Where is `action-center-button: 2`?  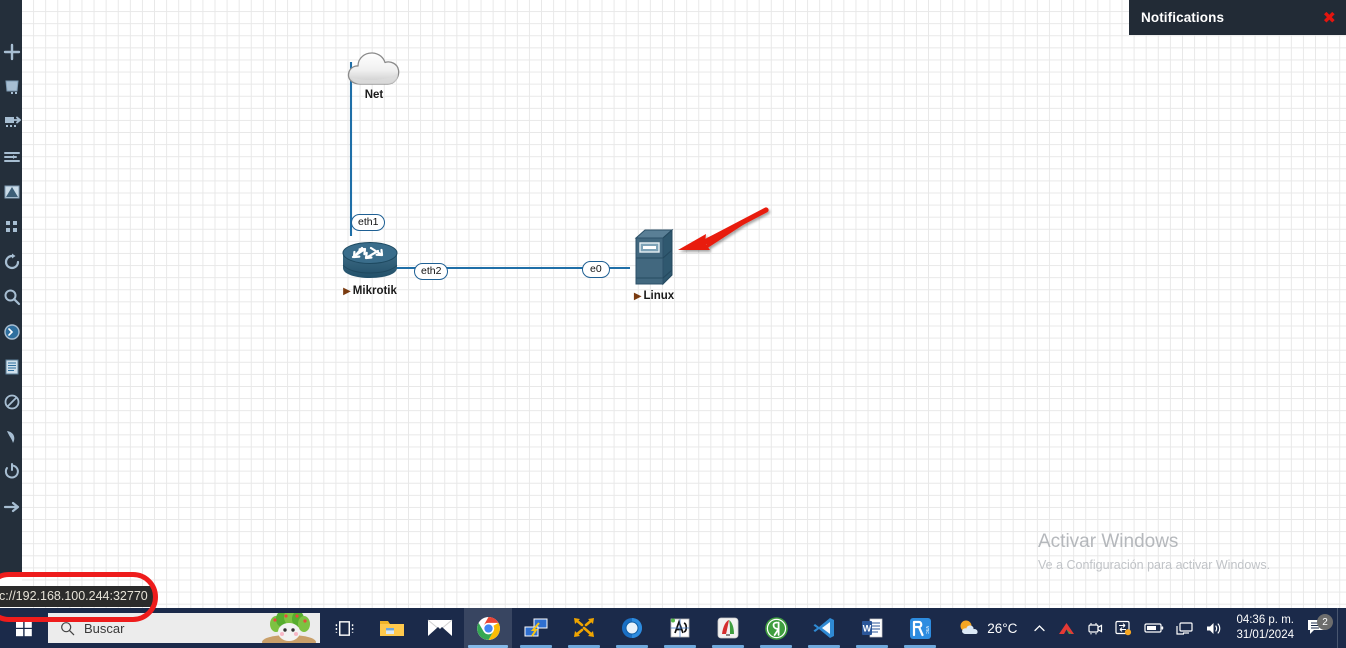 action-center-button: 2 is located at coordinates (1320, 625).